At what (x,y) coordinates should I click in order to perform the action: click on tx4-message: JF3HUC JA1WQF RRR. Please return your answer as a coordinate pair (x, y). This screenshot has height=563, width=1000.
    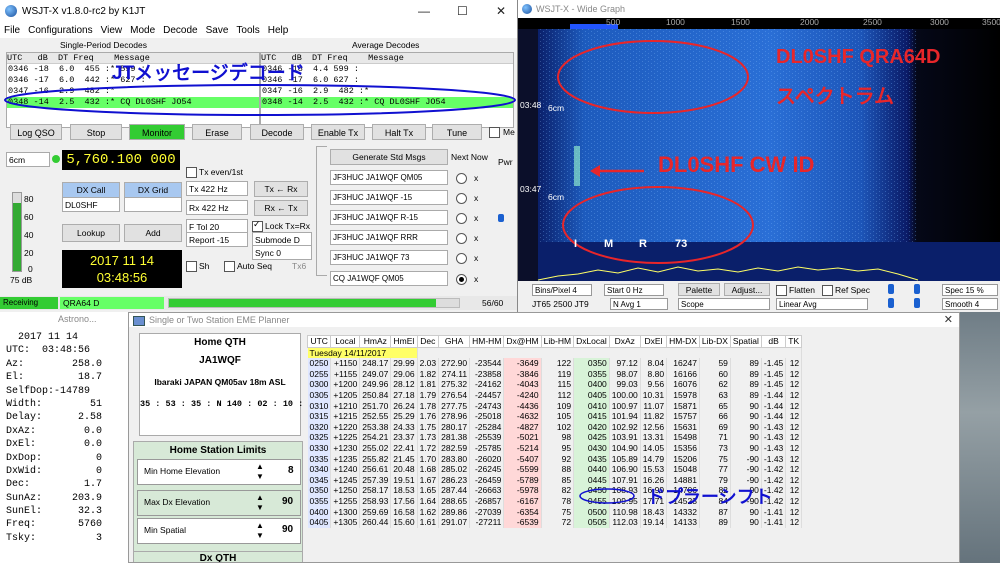
    Looking at the image, I should click on (389, 237).